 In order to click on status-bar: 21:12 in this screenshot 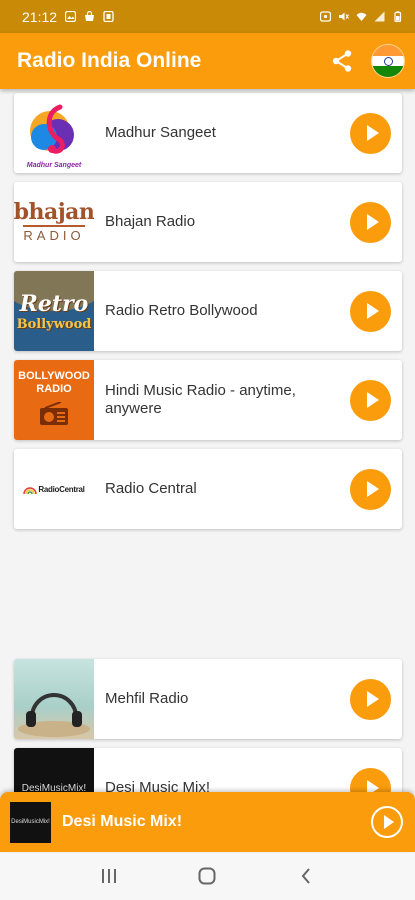, I will do `click(207, 16)`.